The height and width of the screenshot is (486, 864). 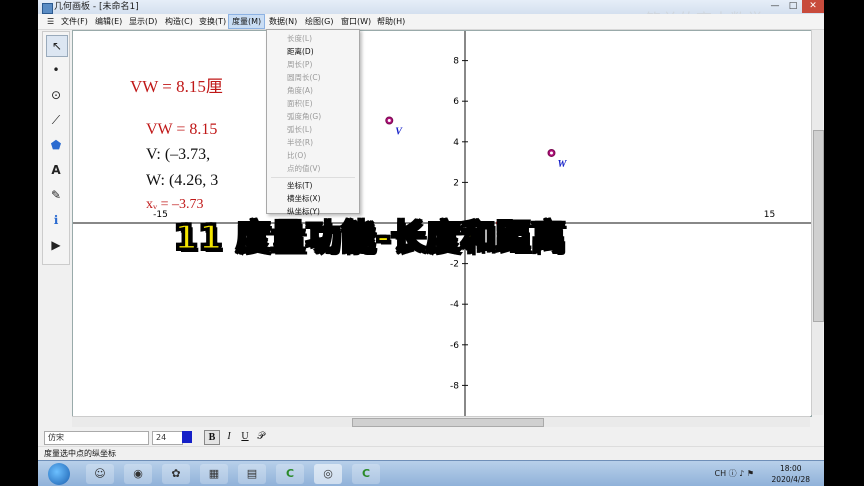 I want to click on v-coordinate-measure: V: (–3.73,, so click(x=178, y=155).